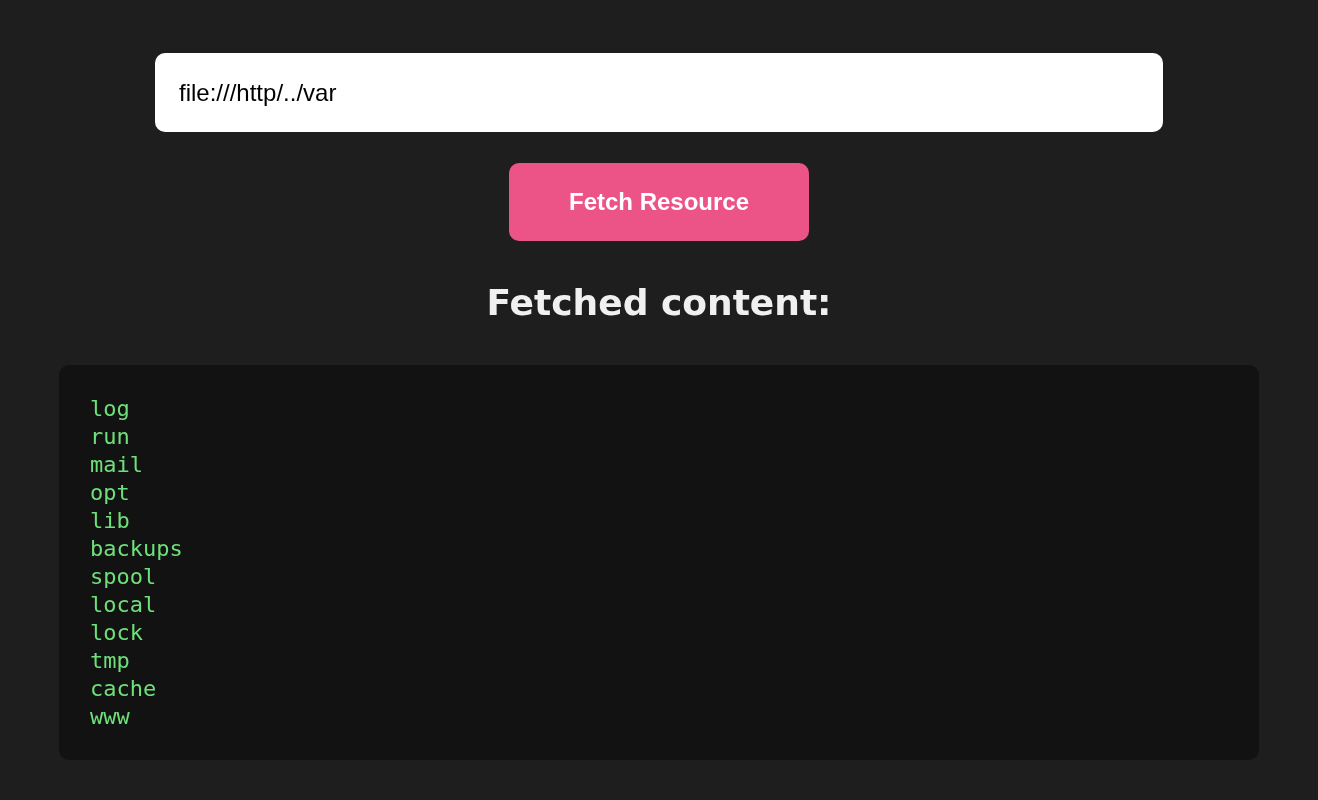 This screenshot has width=1318, height=800. What do you see at coordinates (116, 465) in the screenshot?
I see `output-line: mail` at bounding box center [116, 465].